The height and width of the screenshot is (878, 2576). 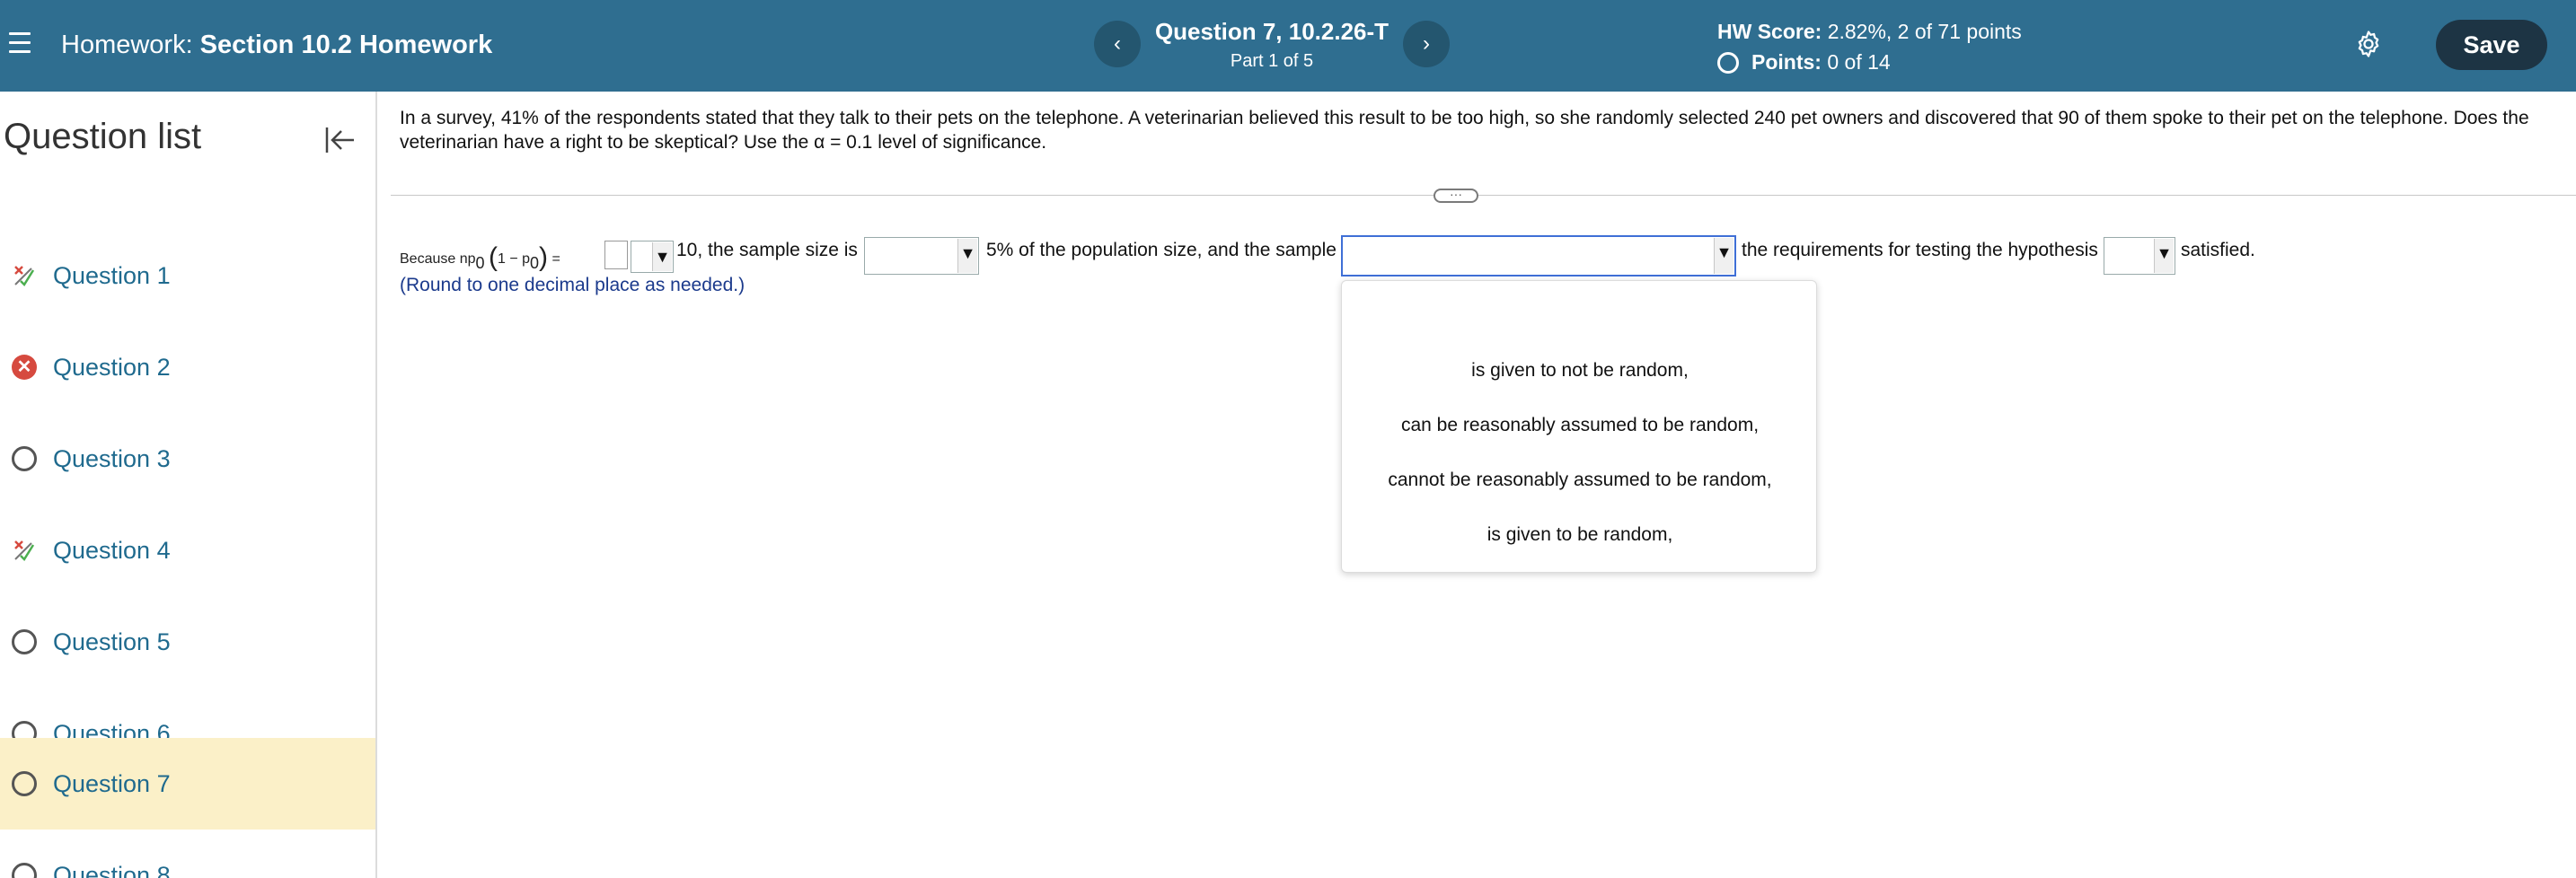 What do you see at coordinates (1271, 32) in the screenshot?
I see `question-title: Question 7, 10.2.26-T` at bounding box center [1271, 32].